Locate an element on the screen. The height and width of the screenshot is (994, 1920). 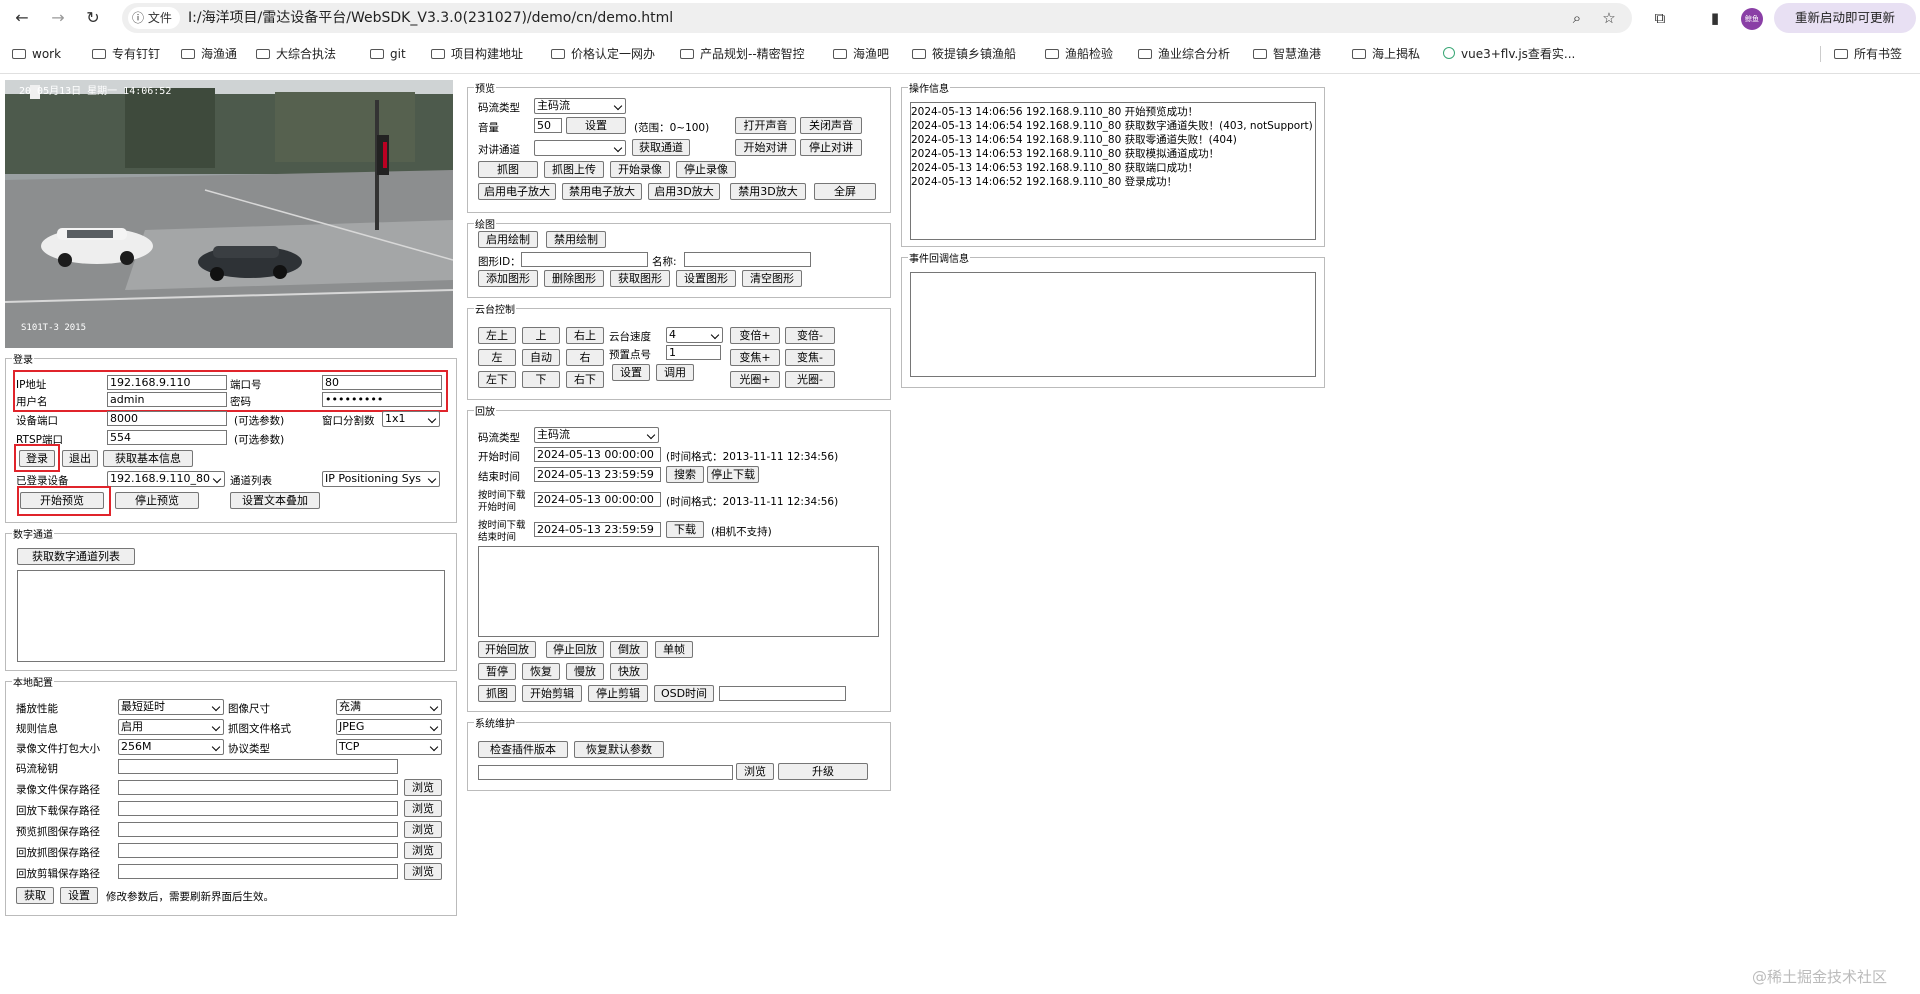
reload-icon: ↻ is located at coordinates (93, 18).